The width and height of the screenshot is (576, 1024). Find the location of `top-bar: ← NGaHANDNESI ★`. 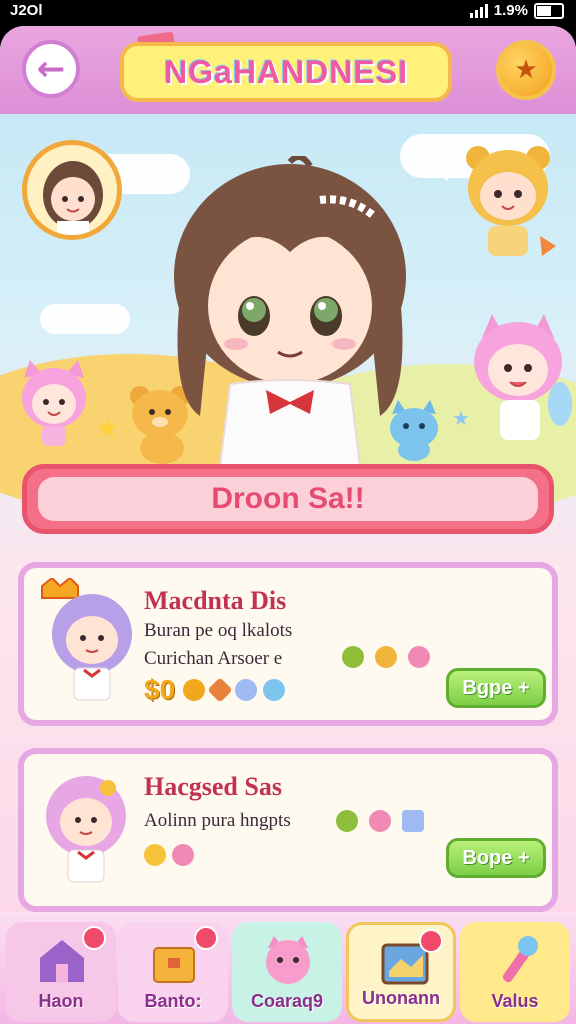

top-bar: ← NGaHANDNESI ★ is located at coordinates (288, 70).